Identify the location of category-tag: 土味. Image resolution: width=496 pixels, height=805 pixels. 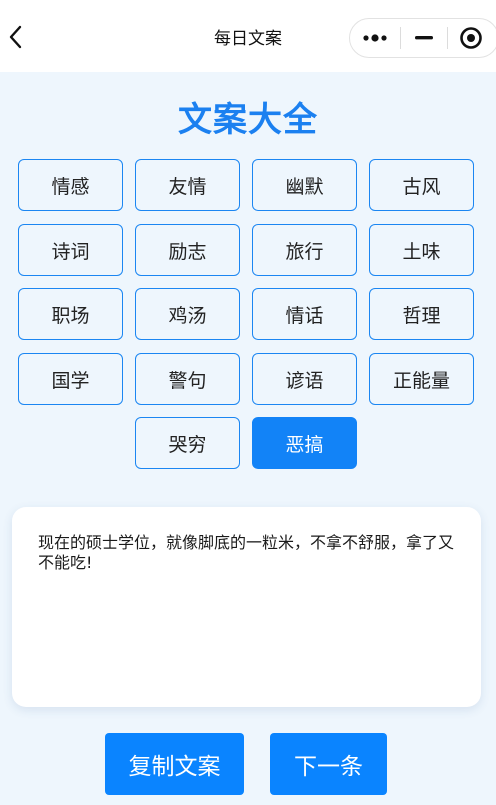
(421, 250).